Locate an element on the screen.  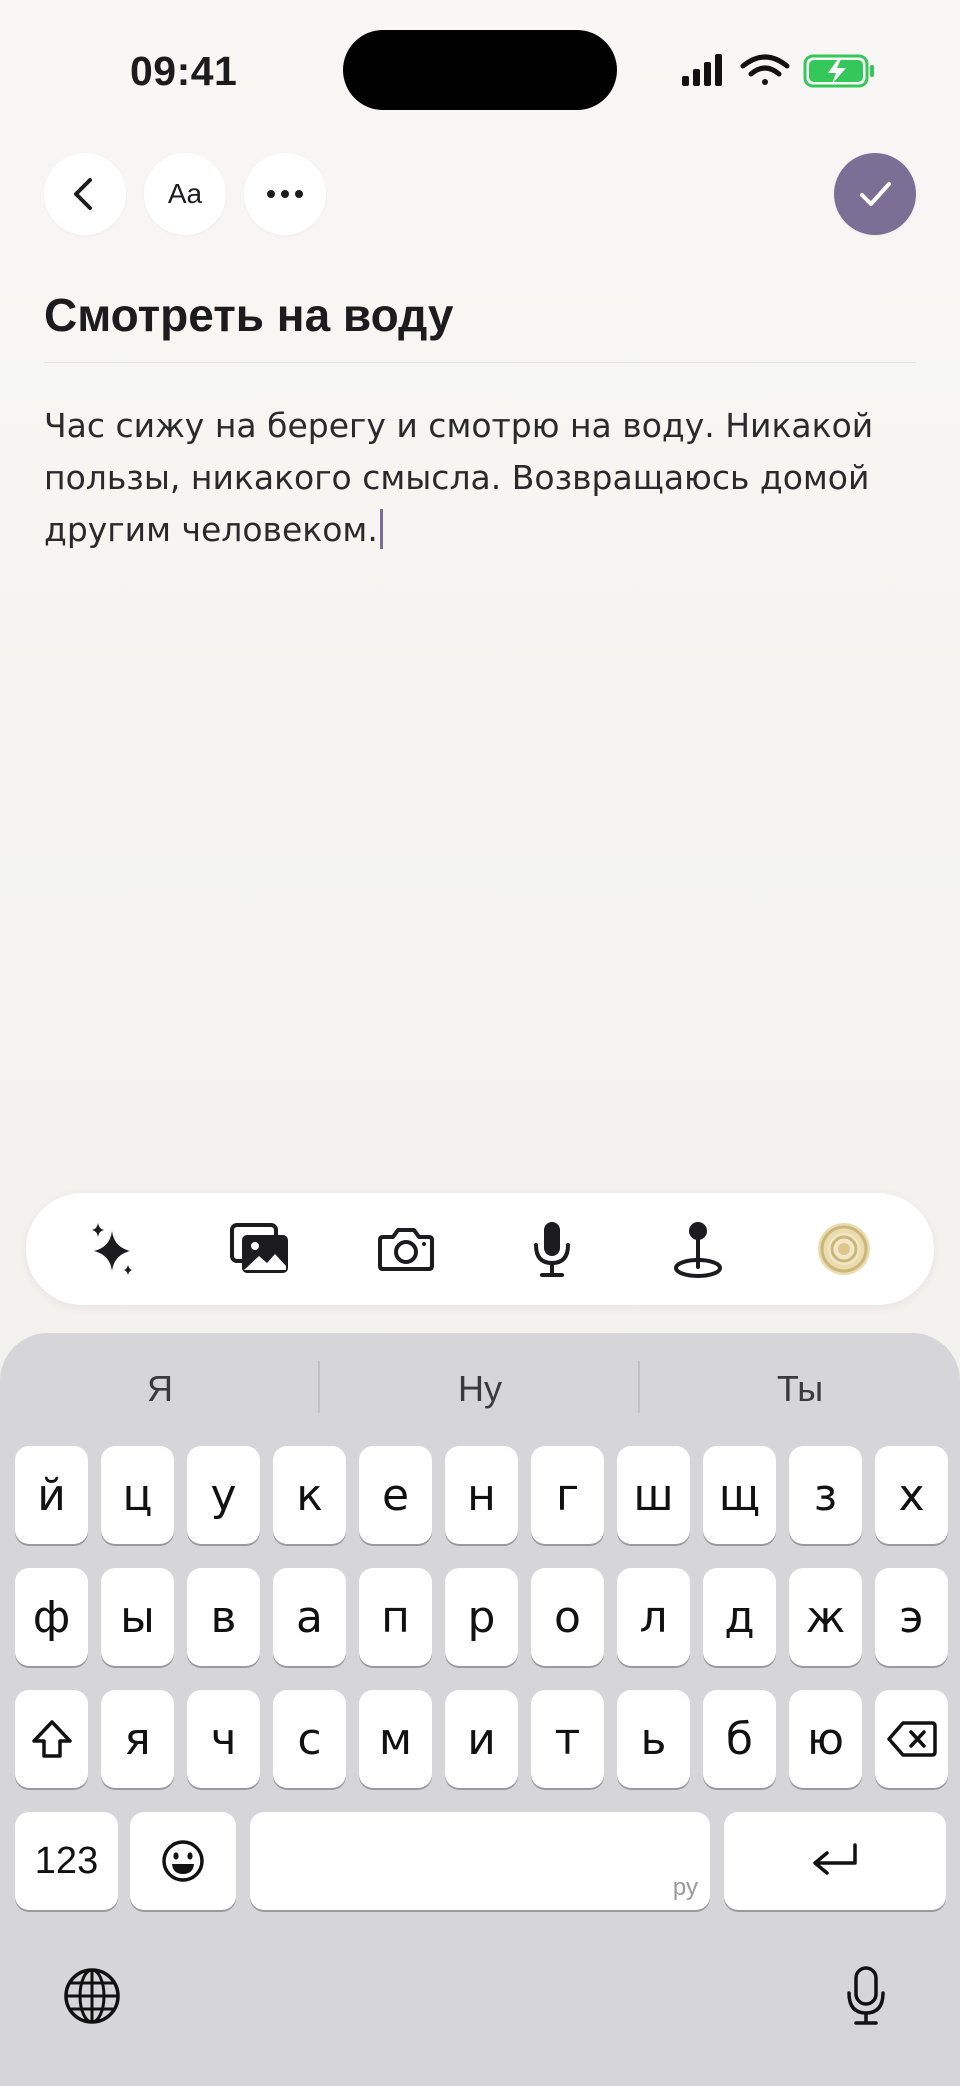
key-letter: ш is located at coordinates (653, 1495).